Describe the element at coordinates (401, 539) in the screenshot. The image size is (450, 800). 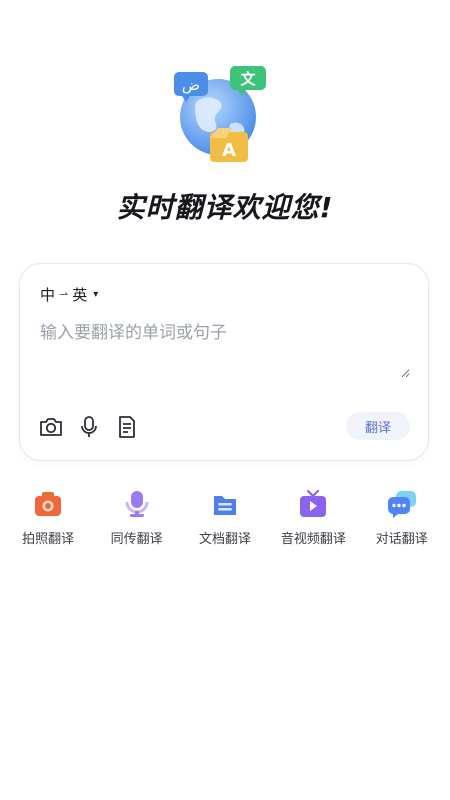
I see `feature-label: 对话翻译` at that location.